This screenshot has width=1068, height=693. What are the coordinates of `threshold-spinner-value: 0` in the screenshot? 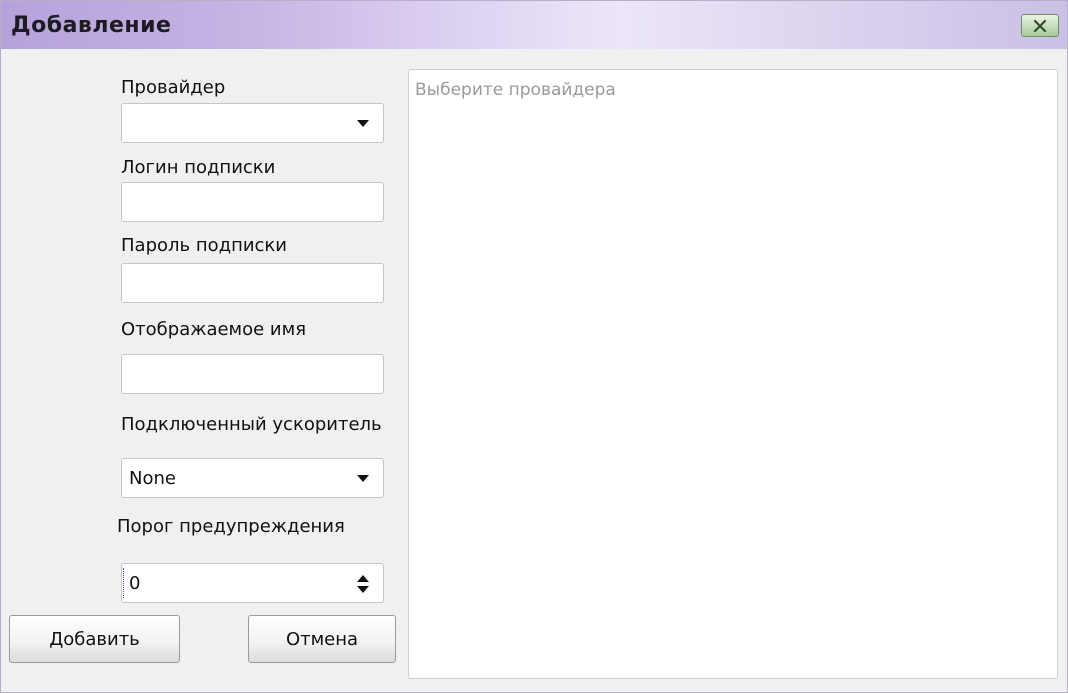 It's located at (135, 583).